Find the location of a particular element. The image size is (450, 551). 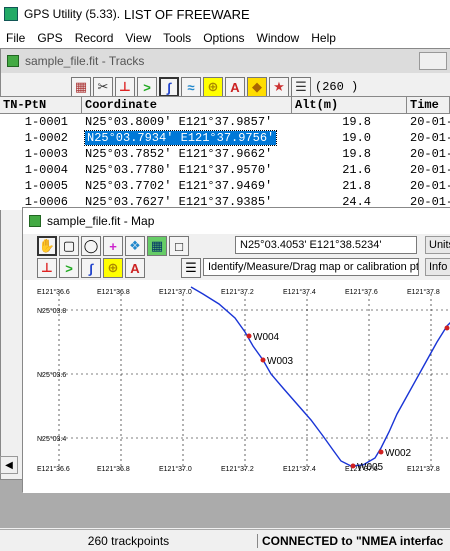

cell-tn: 1-0005 is located at coordinates (46, 186).